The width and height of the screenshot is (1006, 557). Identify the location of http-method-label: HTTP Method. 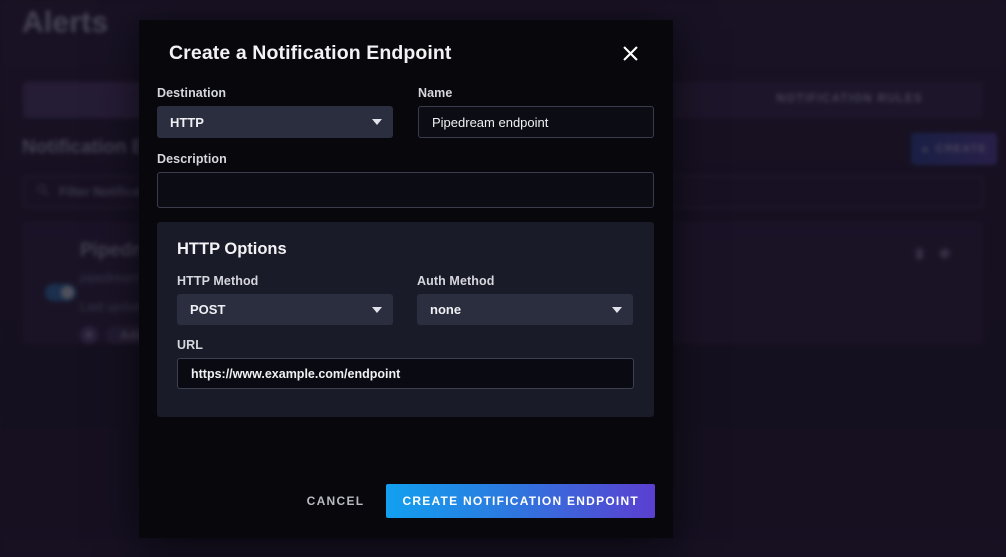
(218, 281).